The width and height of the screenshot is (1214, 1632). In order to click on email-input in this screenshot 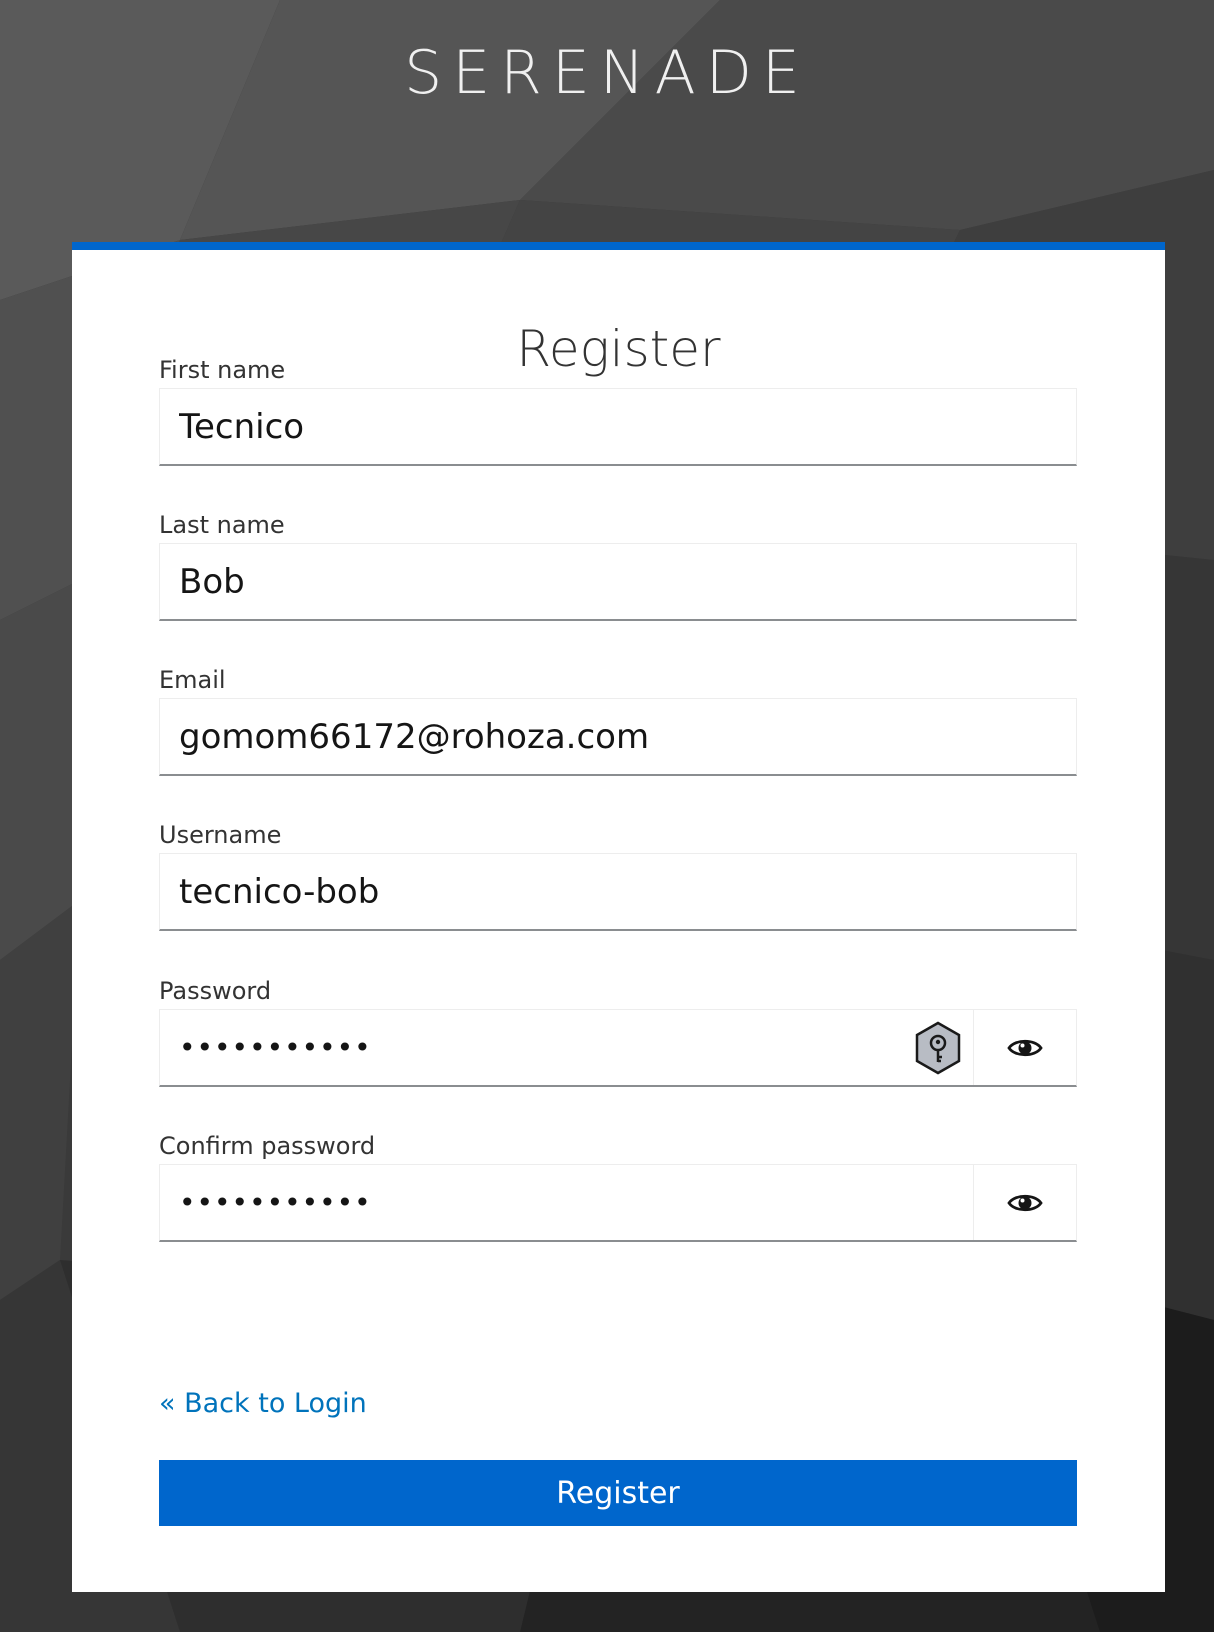, I will do `click(618, 736)`.